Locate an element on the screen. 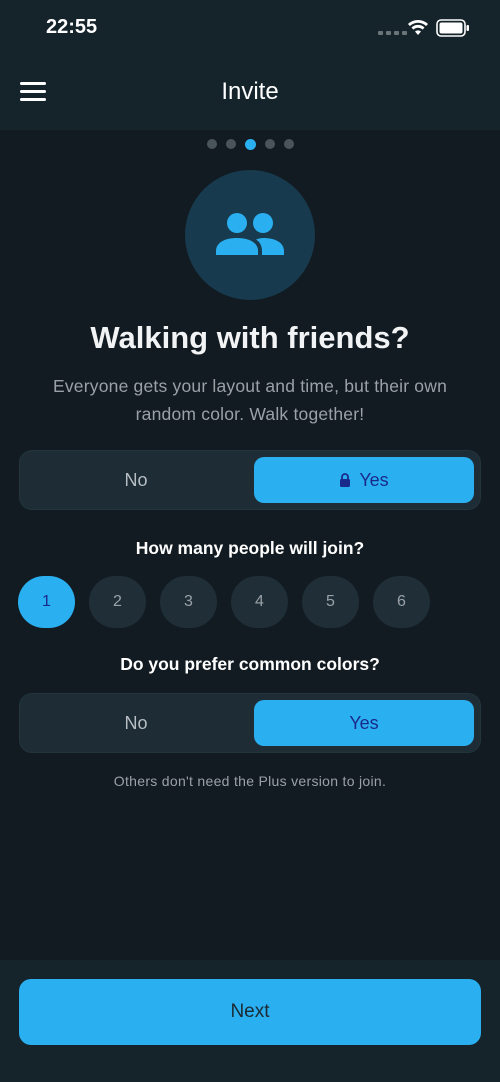 This screenshot has width=500, height=1082. colors-yes-option: Yes is located at coordinates (364, 723).